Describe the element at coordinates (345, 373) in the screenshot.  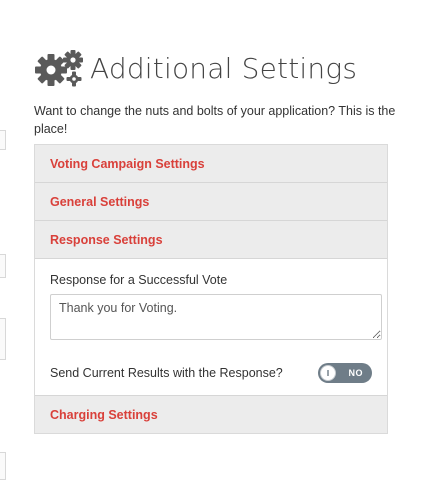
I see `send-results-toggle: NO` at that location.